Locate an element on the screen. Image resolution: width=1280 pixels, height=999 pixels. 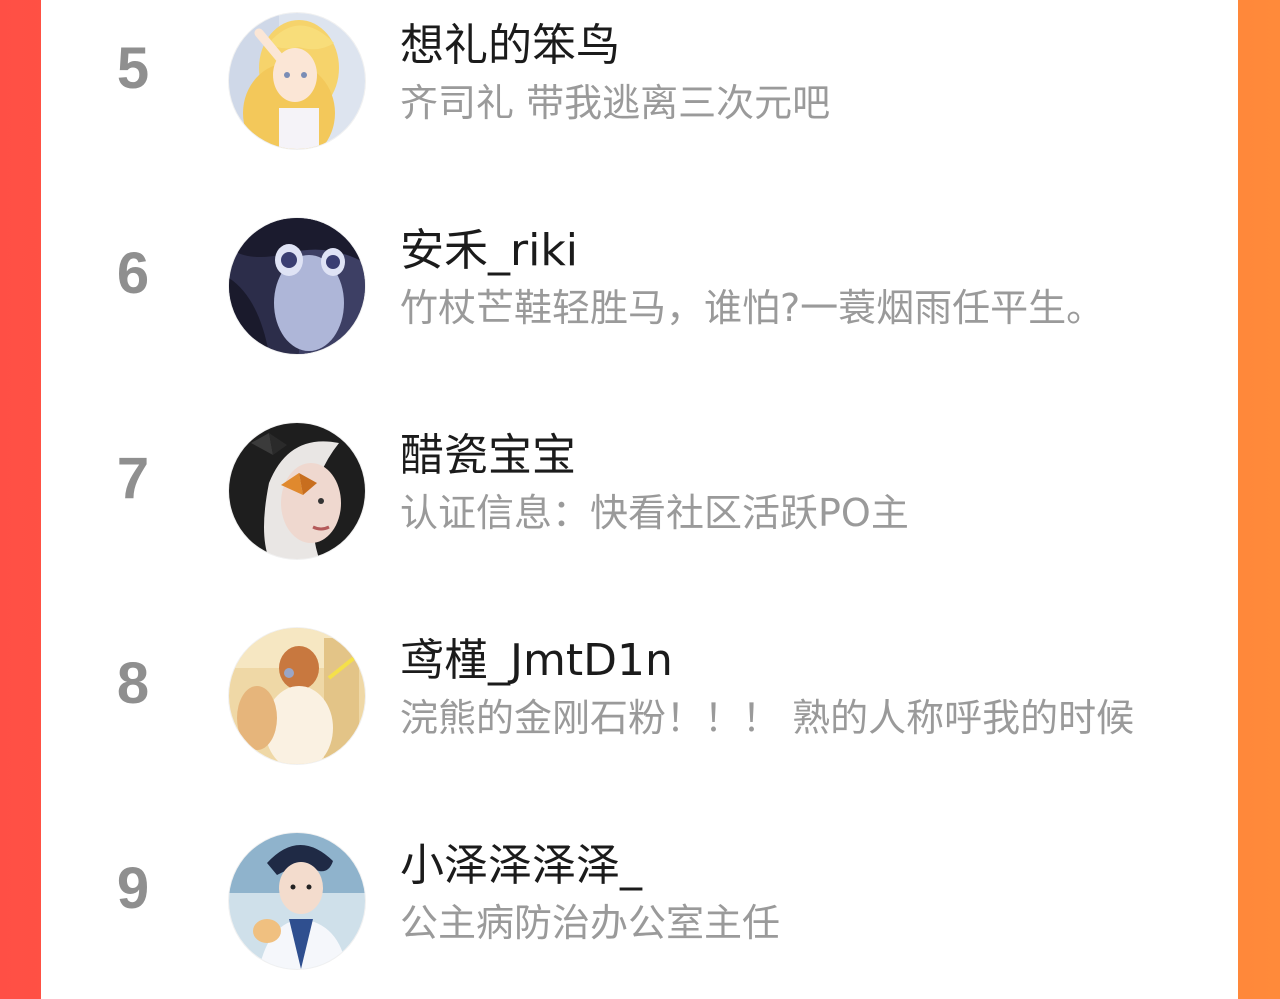
rank-number: 6 is located at coordinates (133, 273).